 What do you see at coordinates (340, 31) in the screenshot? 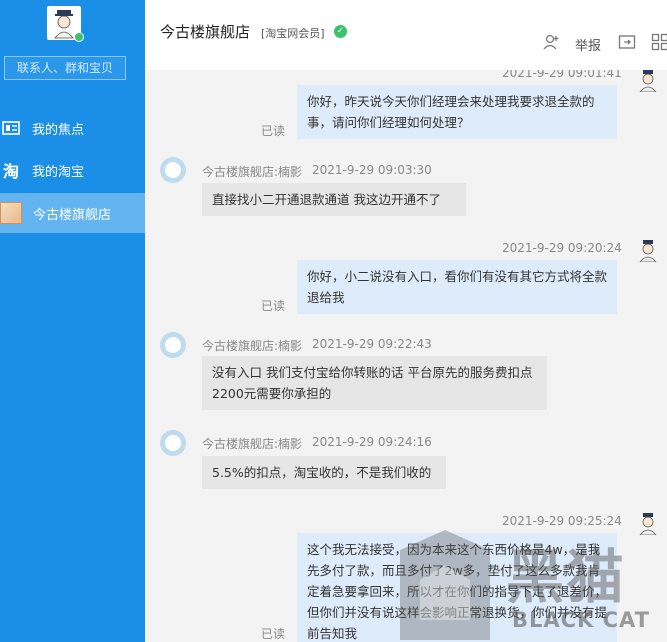
I see `verified-icon: ✓` at bounding box center [340, 31].